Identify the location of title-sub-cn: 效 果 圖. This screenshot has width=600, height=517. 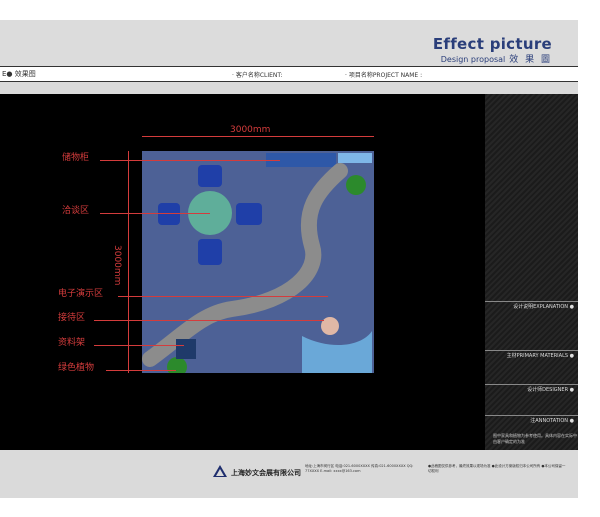
(530, 60).